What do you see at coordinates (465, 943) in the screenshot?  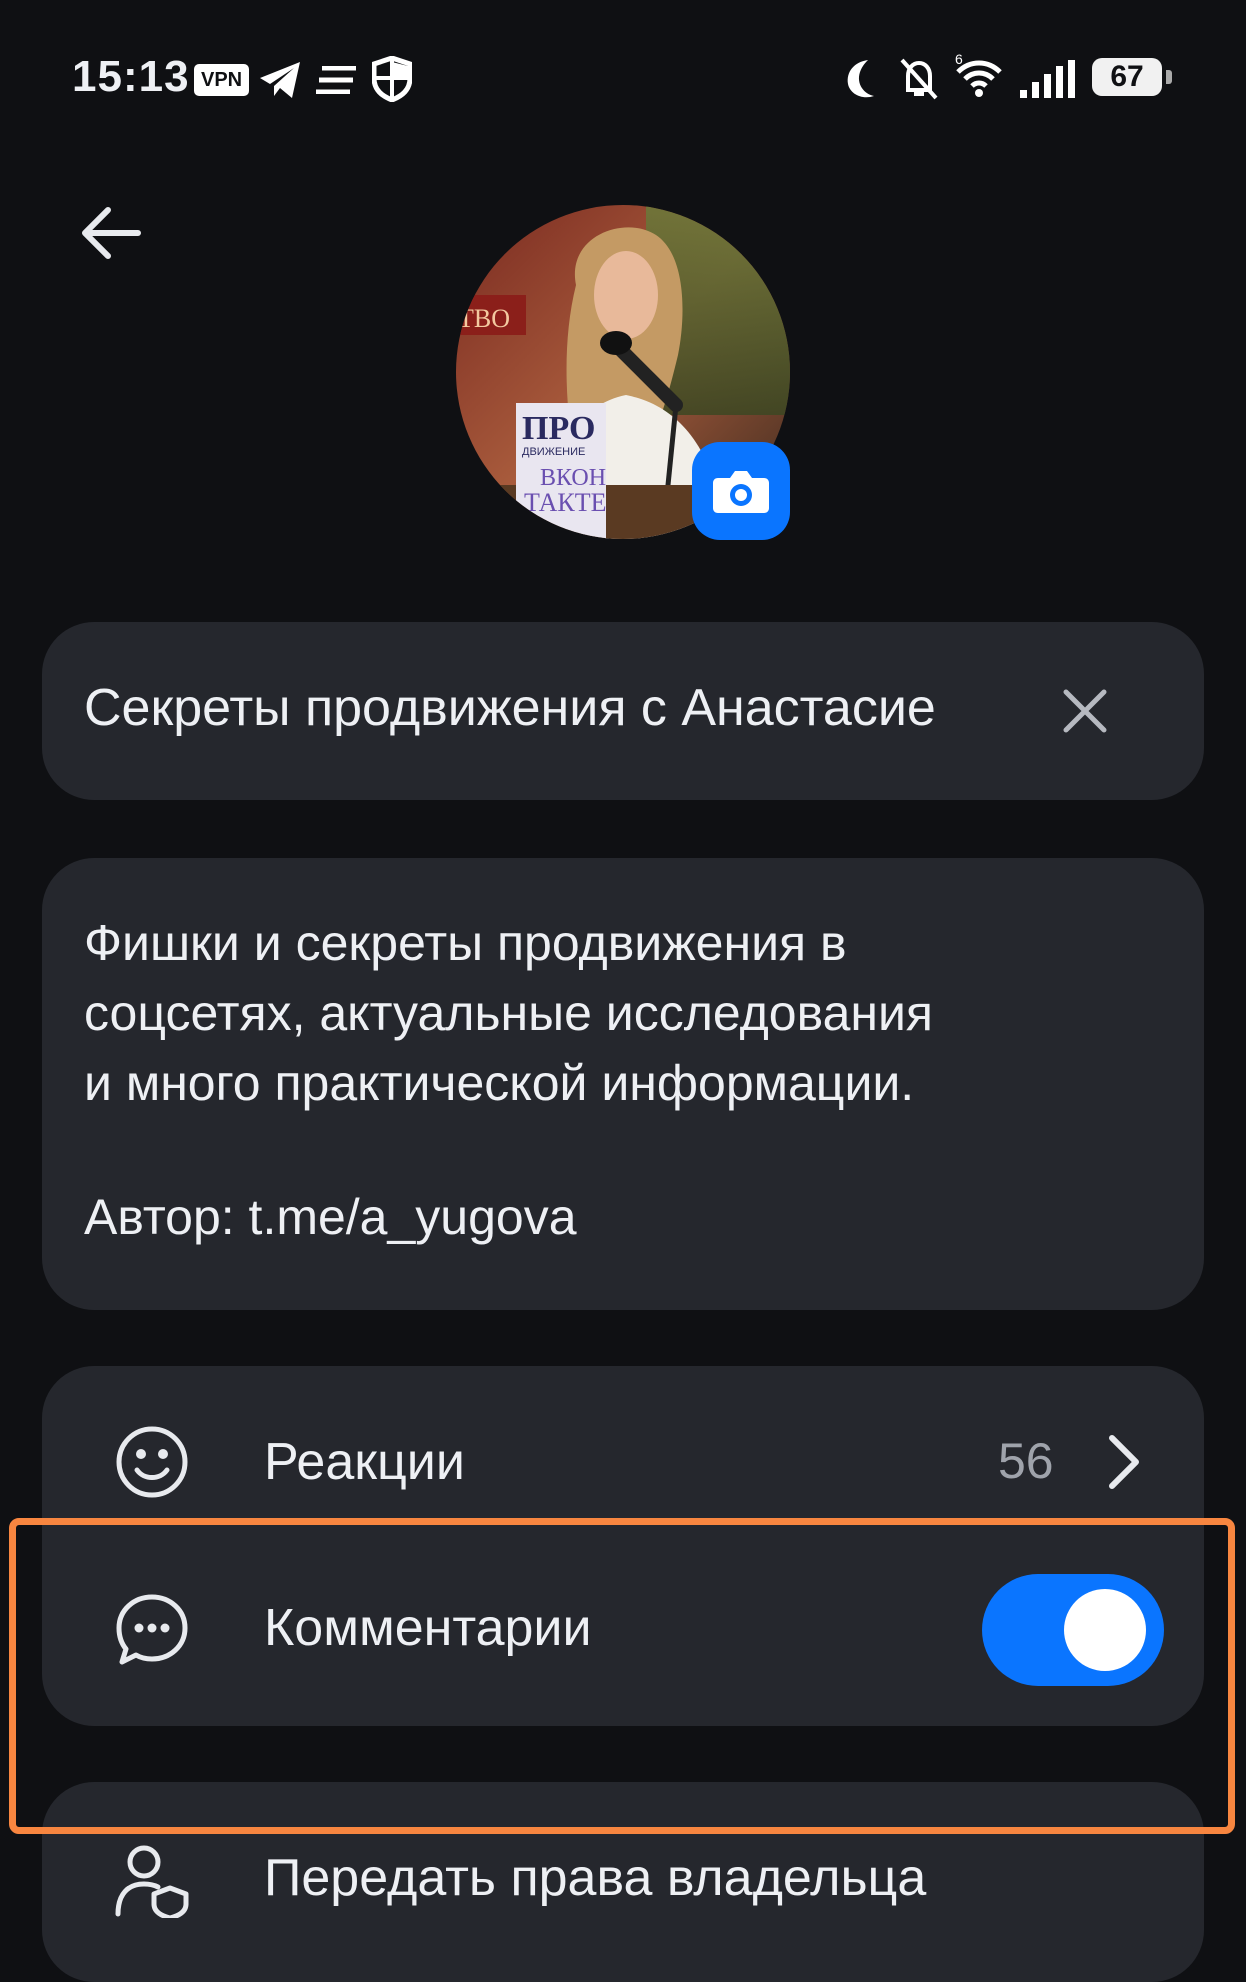 I see `description-line-1: Фишки и секреты продвижения в` at bounding box center [465, 943].